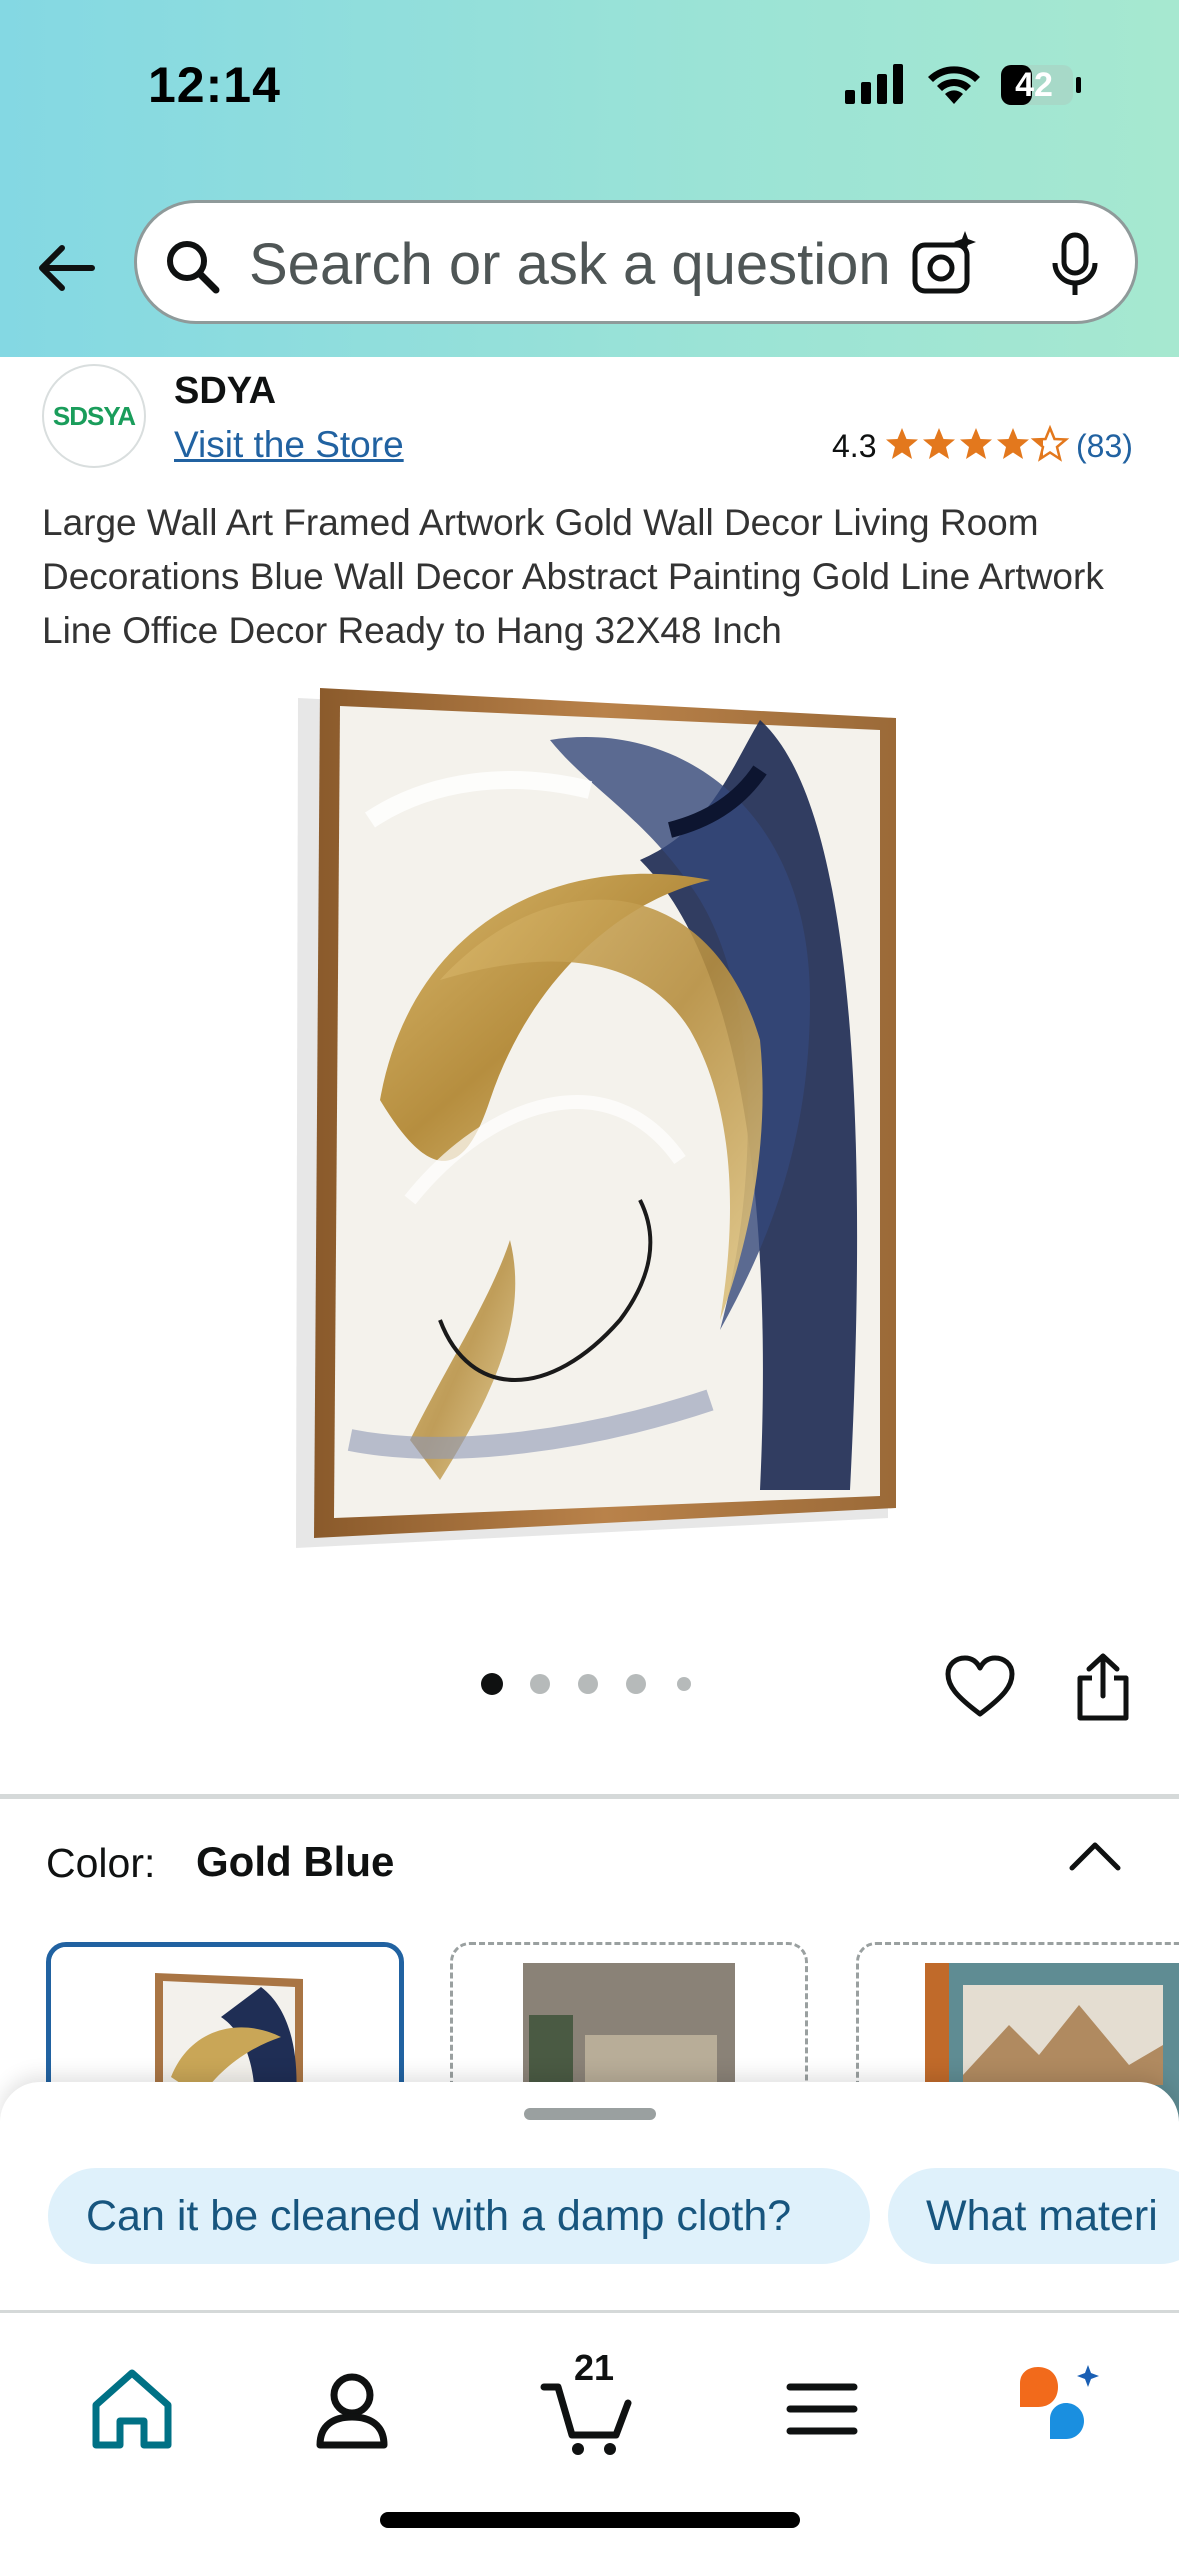 Image resolution: width=1179 pixels, height=2556 pixels. Describe the element at coordinates (132, 2409) in the screenshot. I see `home-icon` at that location.